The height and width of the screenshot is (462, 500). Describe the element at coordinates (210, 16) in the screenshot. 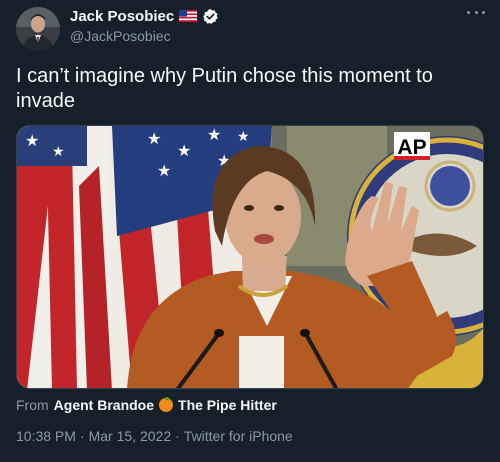

I see `verified-badge-icon` at that location.